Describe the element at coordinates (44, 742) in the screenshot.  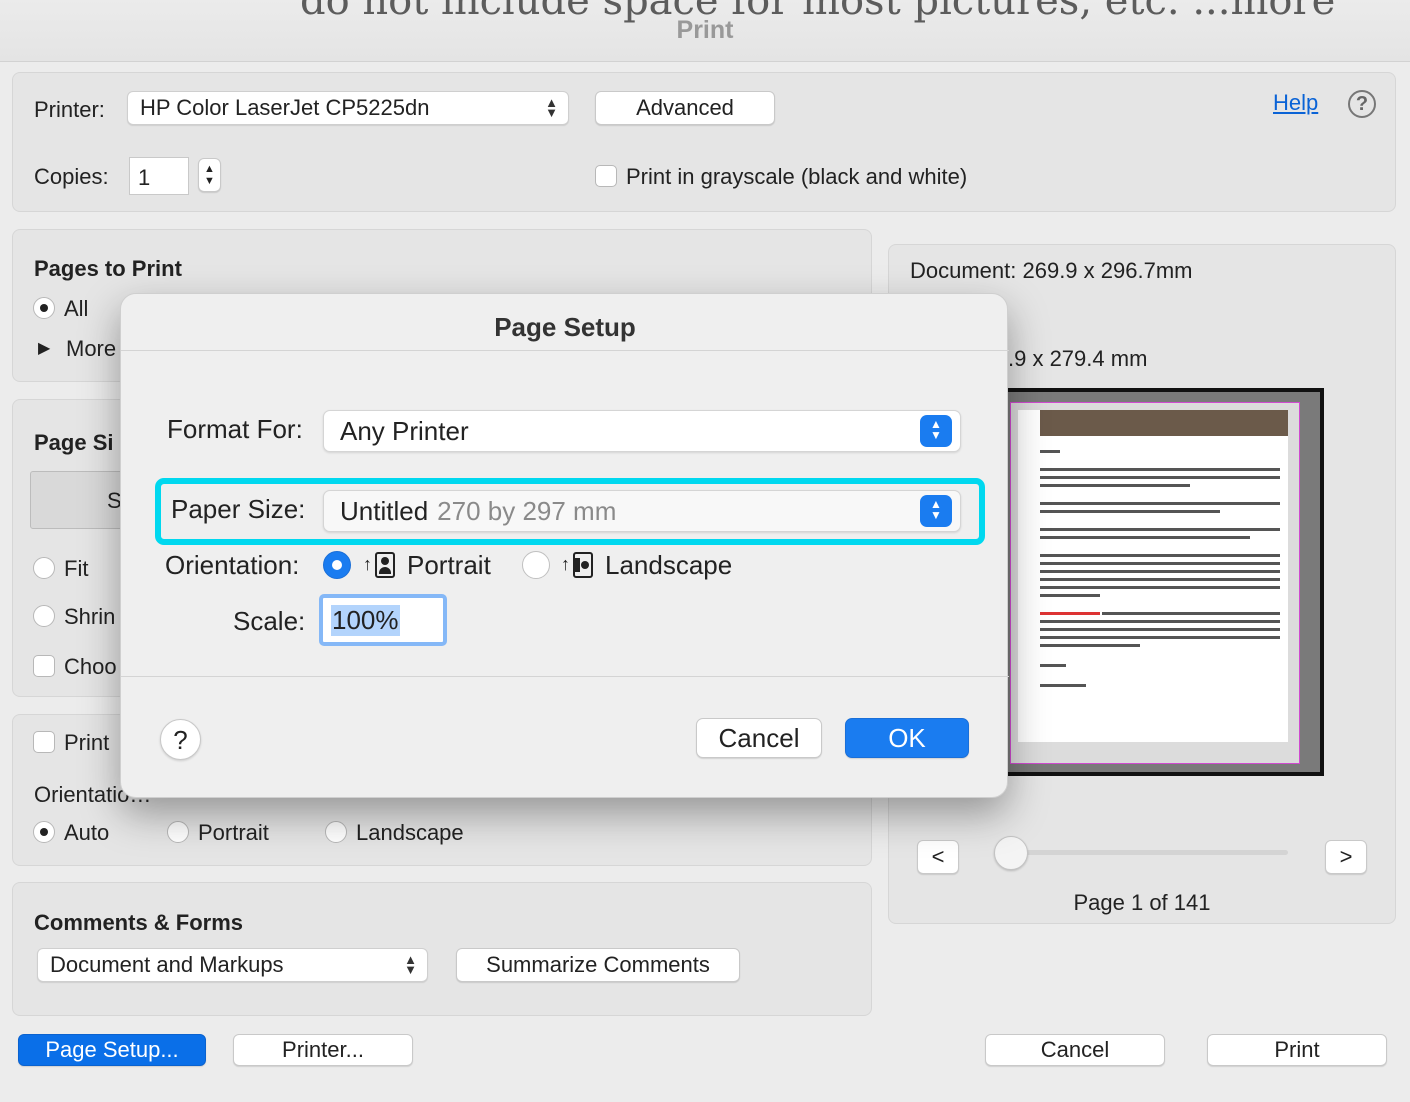
I see `print-checkbox` at that location.